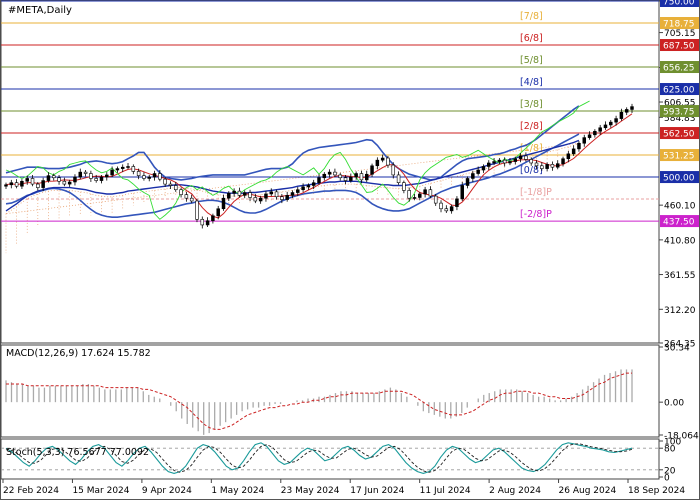 This screenshot has width=700, height=500. Describe the element at coordinates (679, 135) in the screenshot. I see `price-level-label: 562.50` at that location.